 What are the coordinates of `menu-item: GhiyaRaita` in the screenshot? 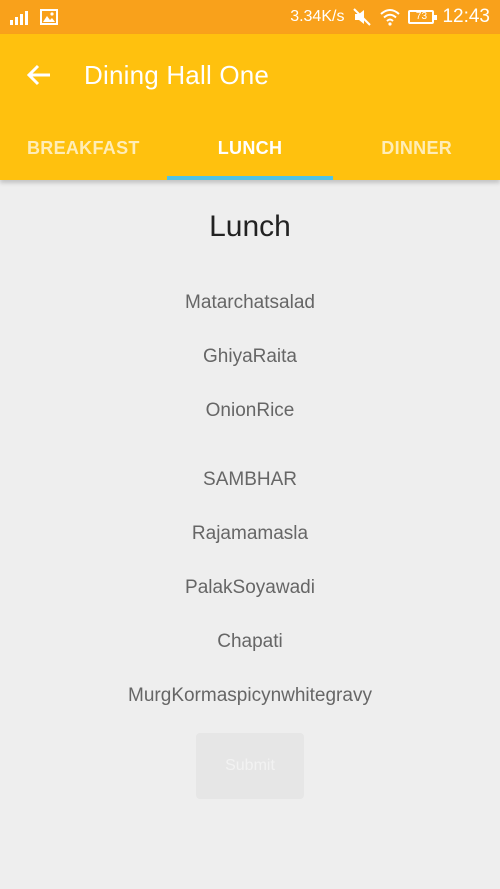 It's located at (250, 356).